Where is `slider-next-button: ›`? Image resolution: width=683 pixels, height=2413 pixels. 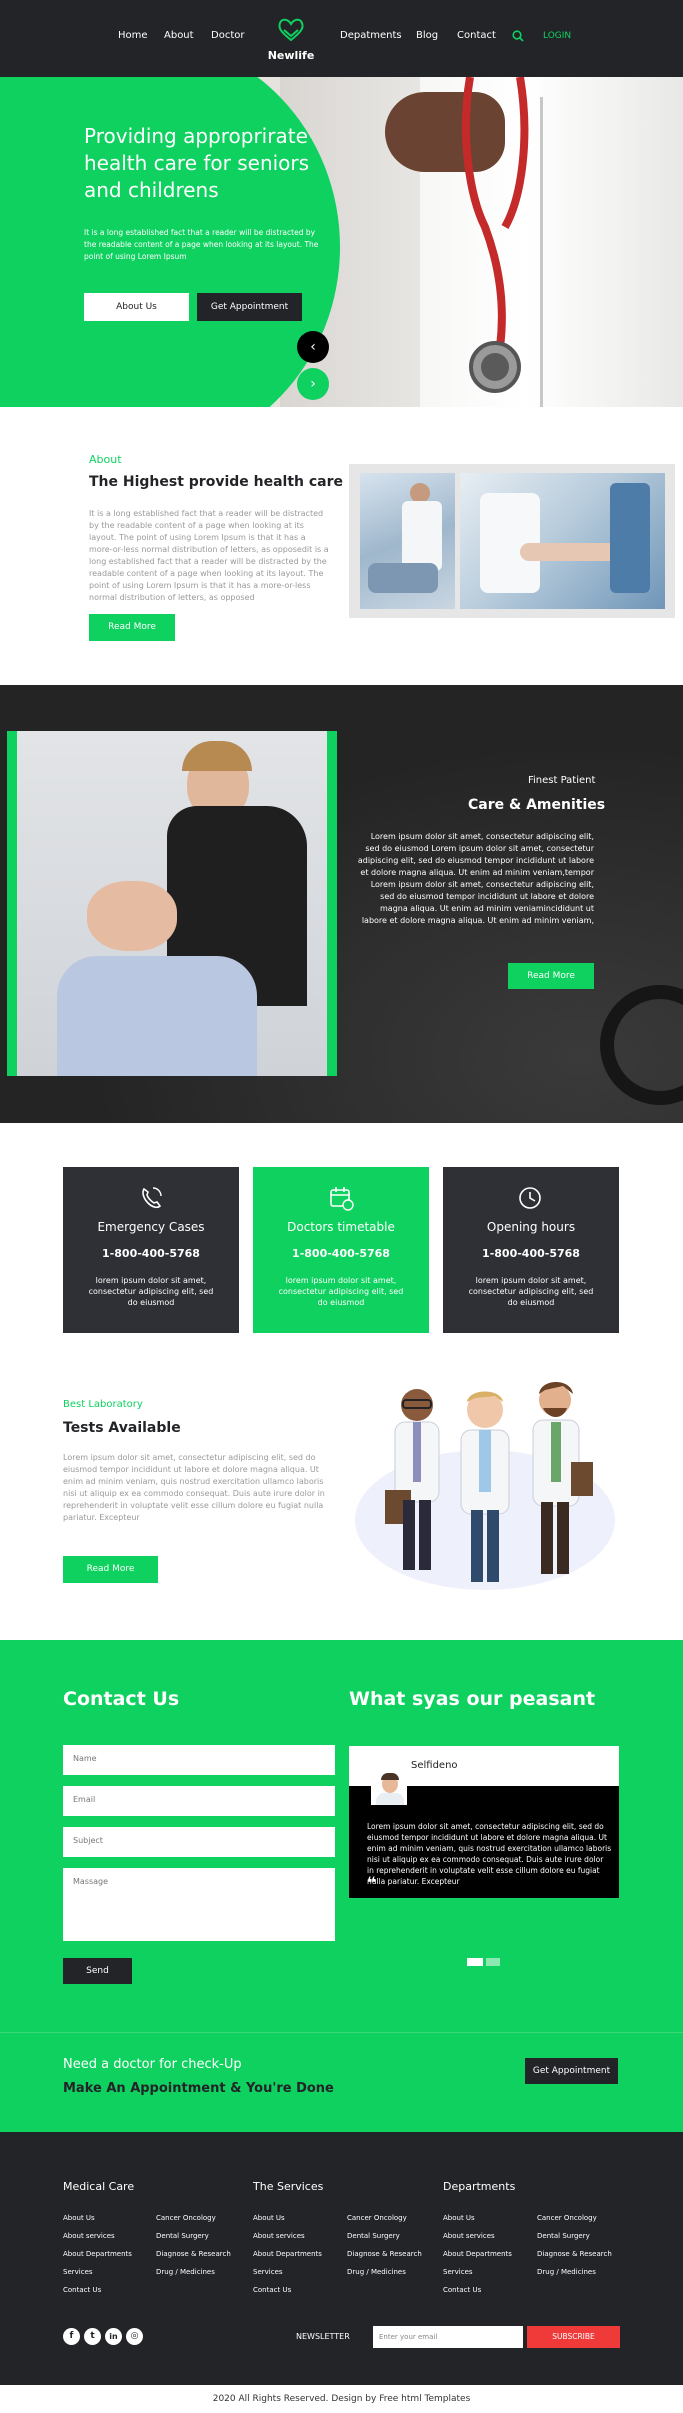
slider-next-button: › is located at coordinates (313, 384).